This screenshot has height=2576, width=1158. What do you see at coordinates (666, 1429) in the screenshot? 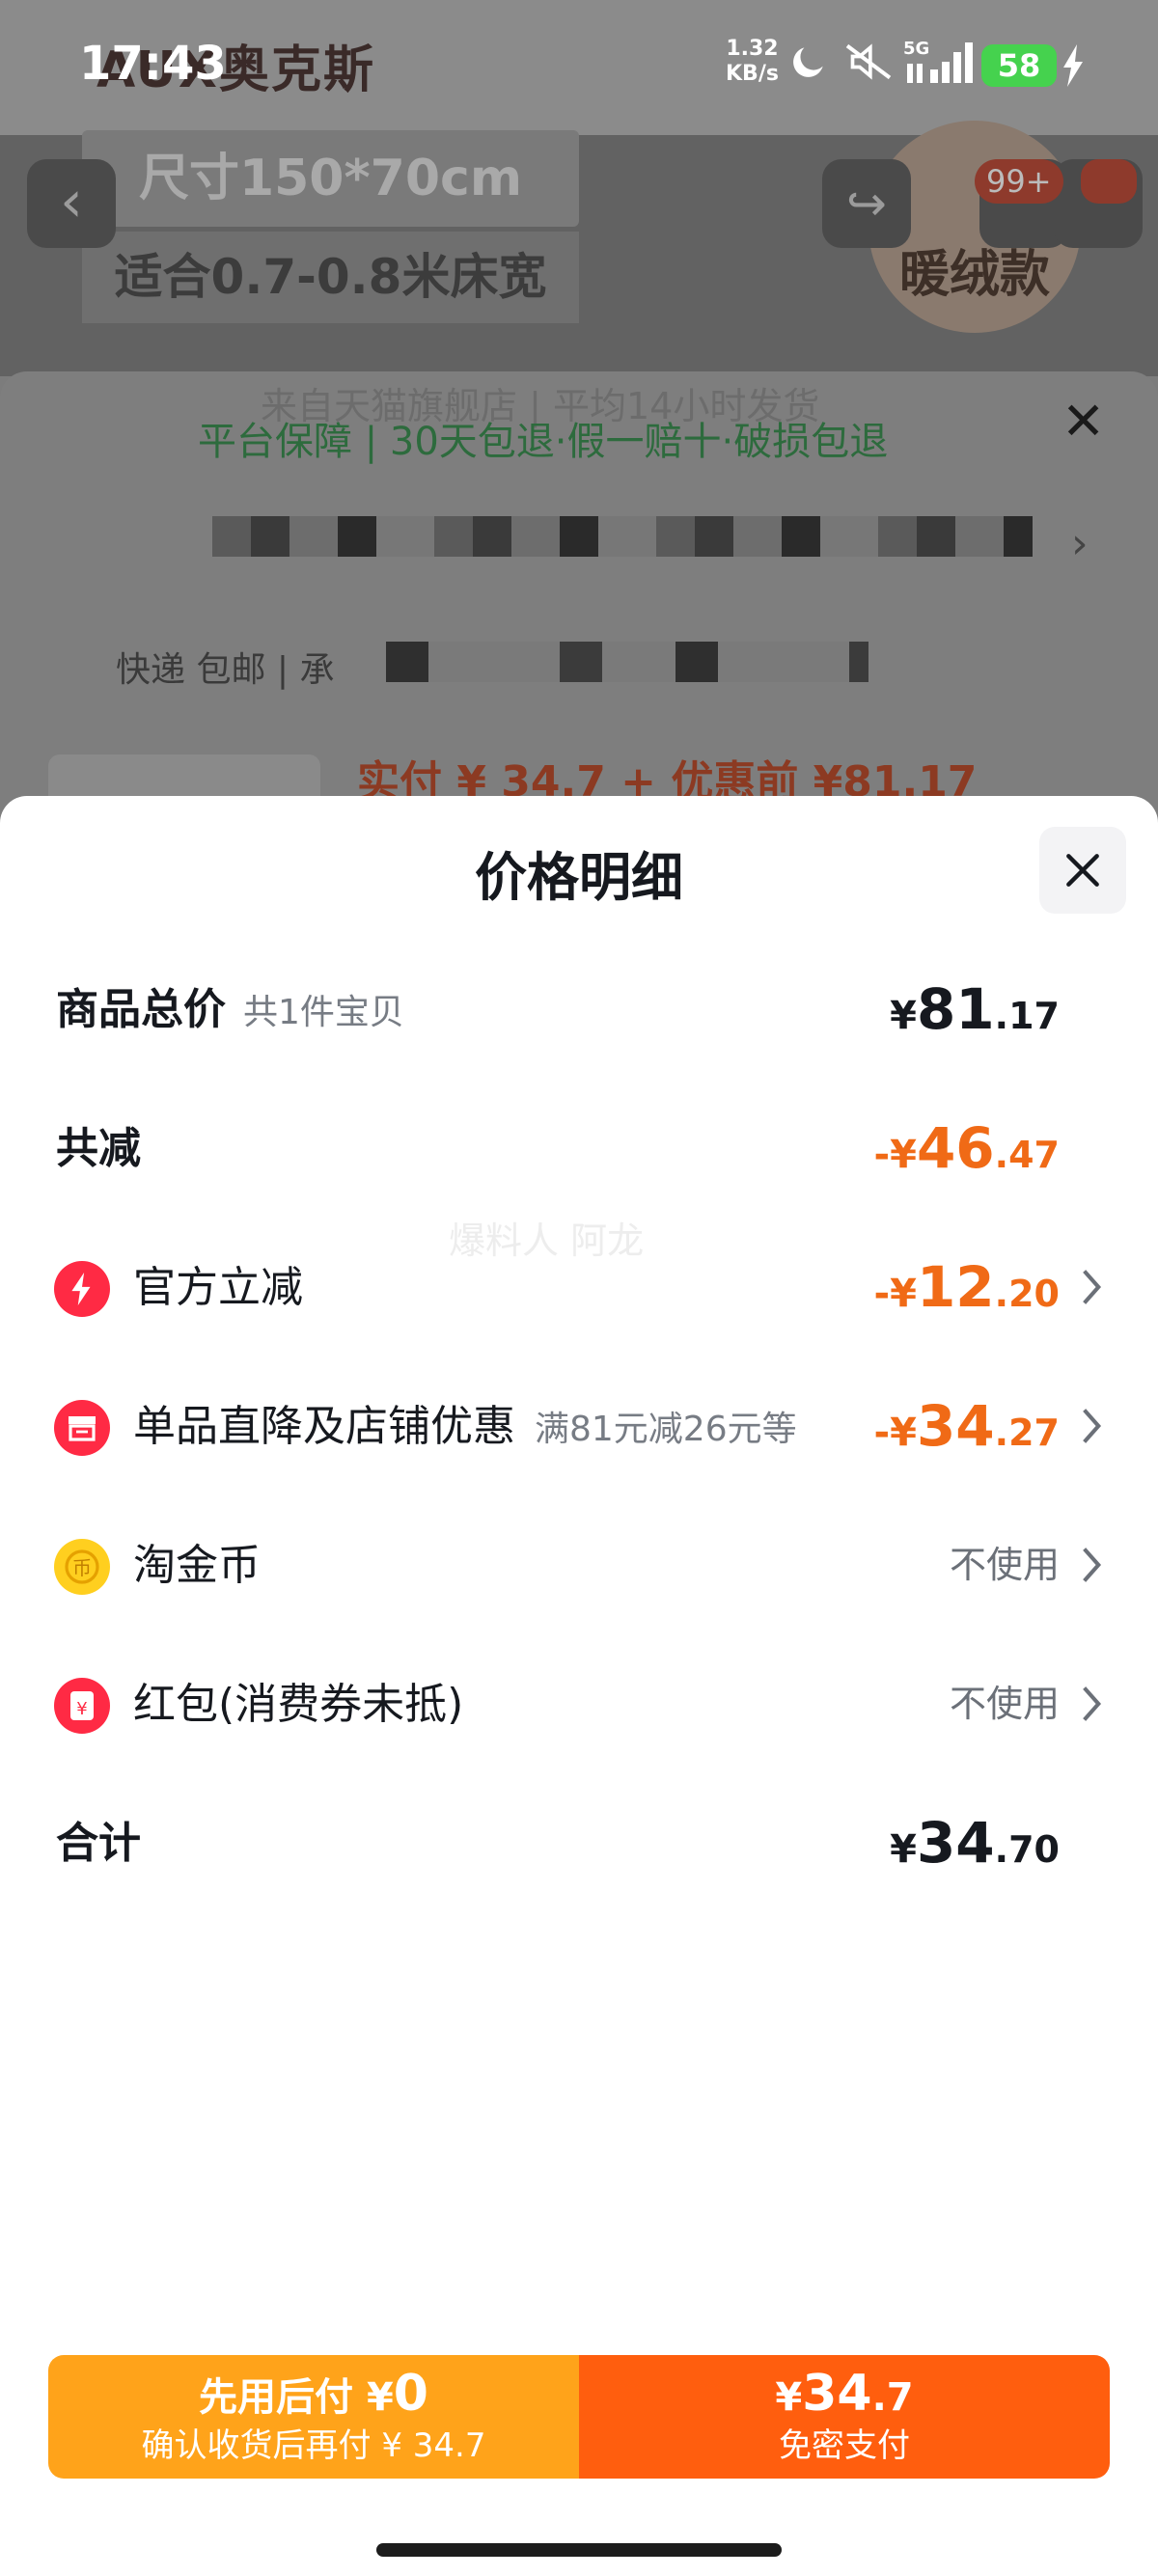
I see `store-promo-note: 满81元减26元等` at bounding box center [666, 1429].